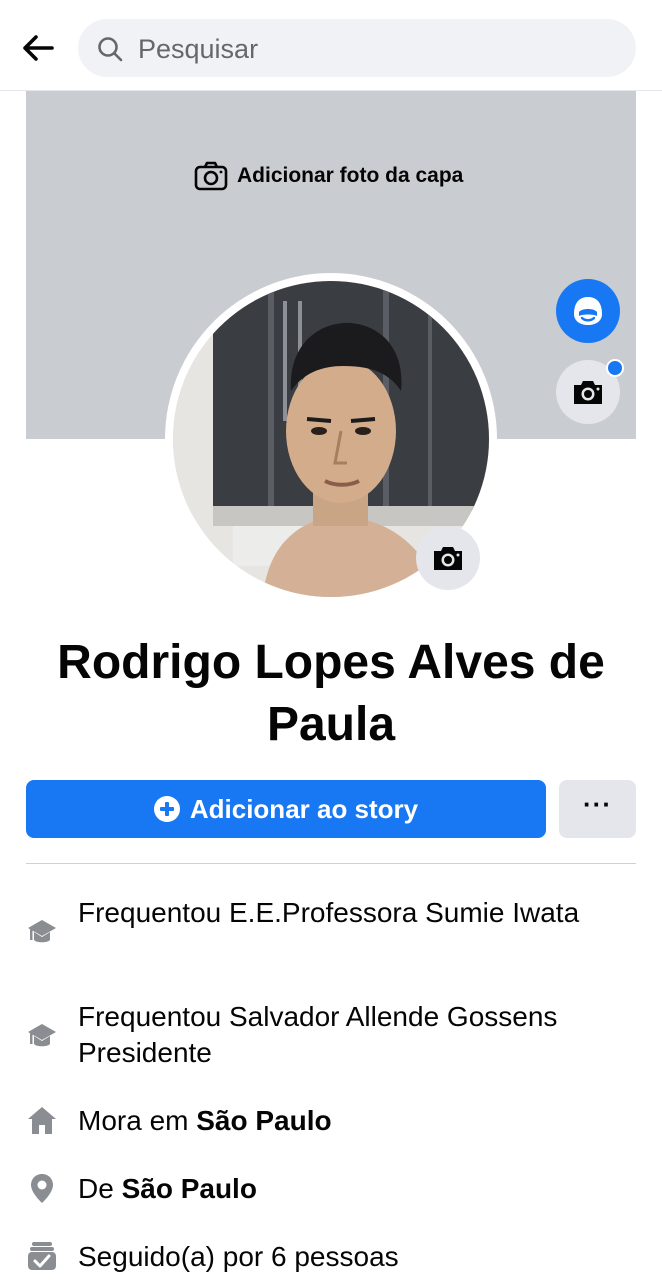 Image resolution: width=662 pixels, height=1280 pixels. I want to click on detail-lives-in-text: Mora em São Paulo, so click(205, 1120).